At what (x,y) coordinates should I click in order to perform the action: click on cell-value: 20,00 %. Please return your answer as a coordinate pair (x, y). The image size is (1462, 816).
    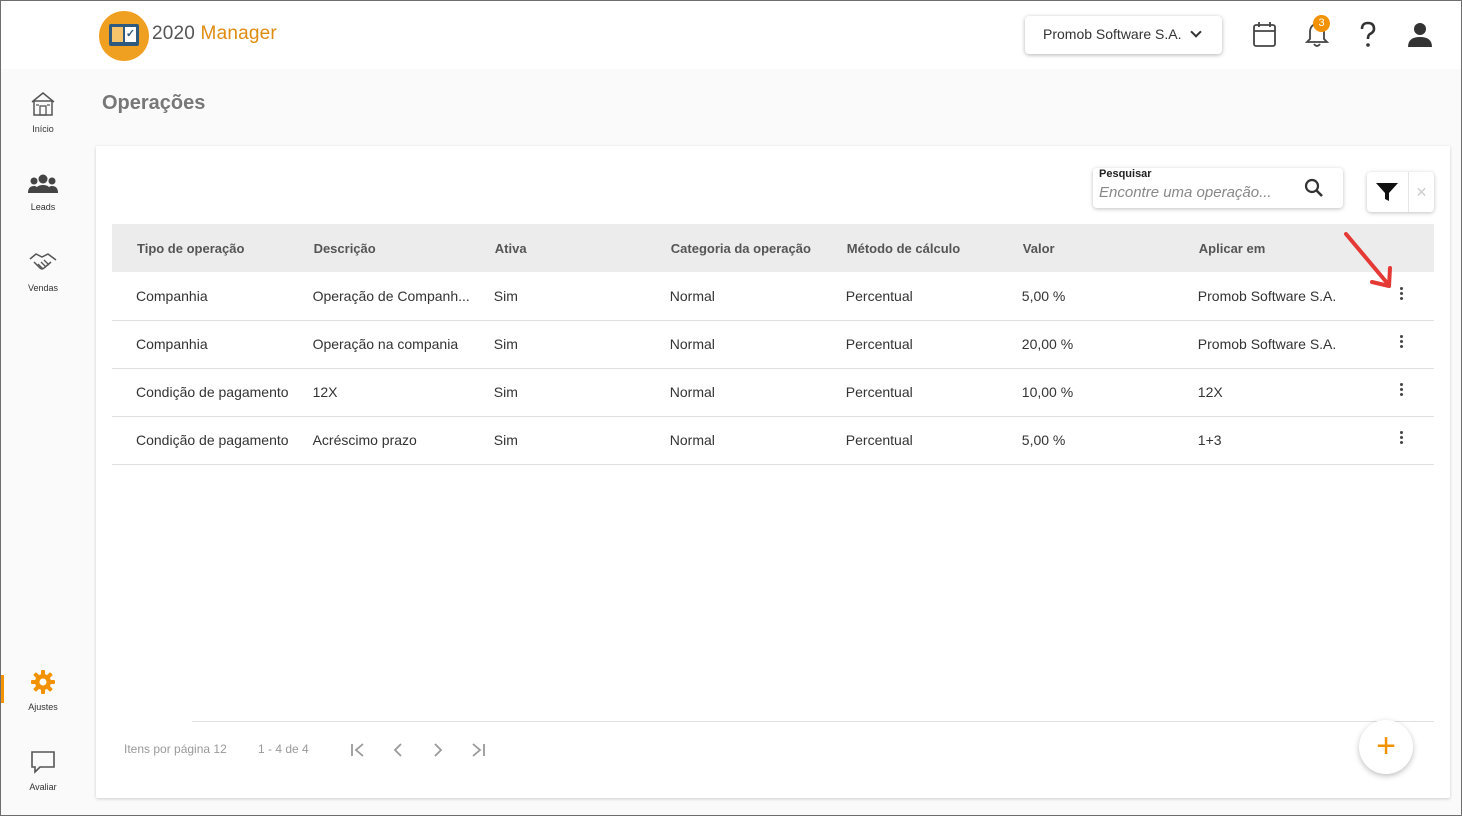
    Looking at the image, I should click on (1047, 344).